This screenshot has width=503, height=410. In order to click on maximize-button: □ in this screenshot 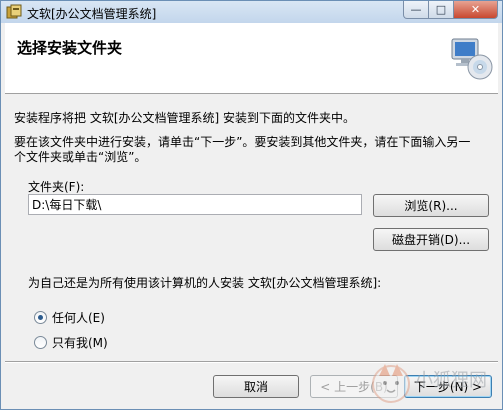, I will do `click(441, 10)`.